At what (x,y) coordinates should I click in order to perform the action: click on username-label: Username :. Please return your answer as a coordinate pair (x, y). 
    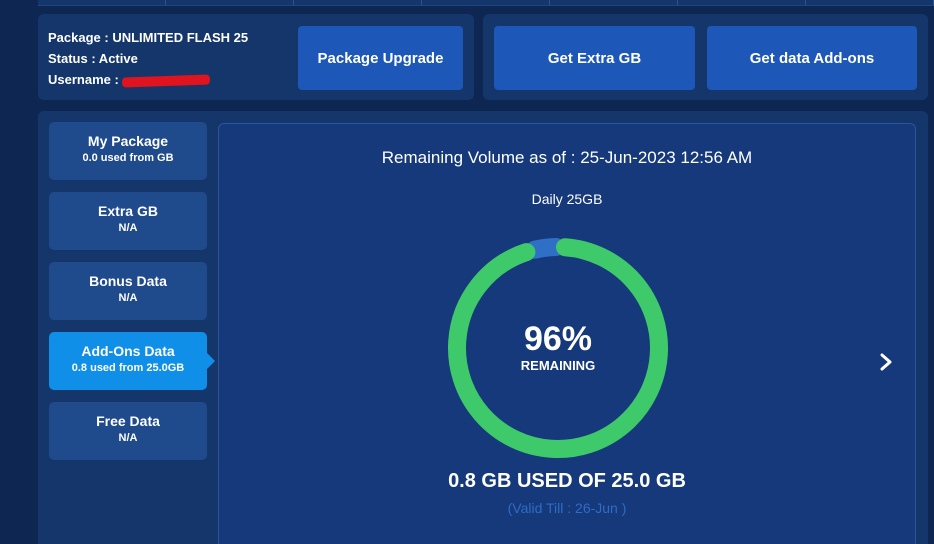
    Looking at the image, I should click on (85, 79).